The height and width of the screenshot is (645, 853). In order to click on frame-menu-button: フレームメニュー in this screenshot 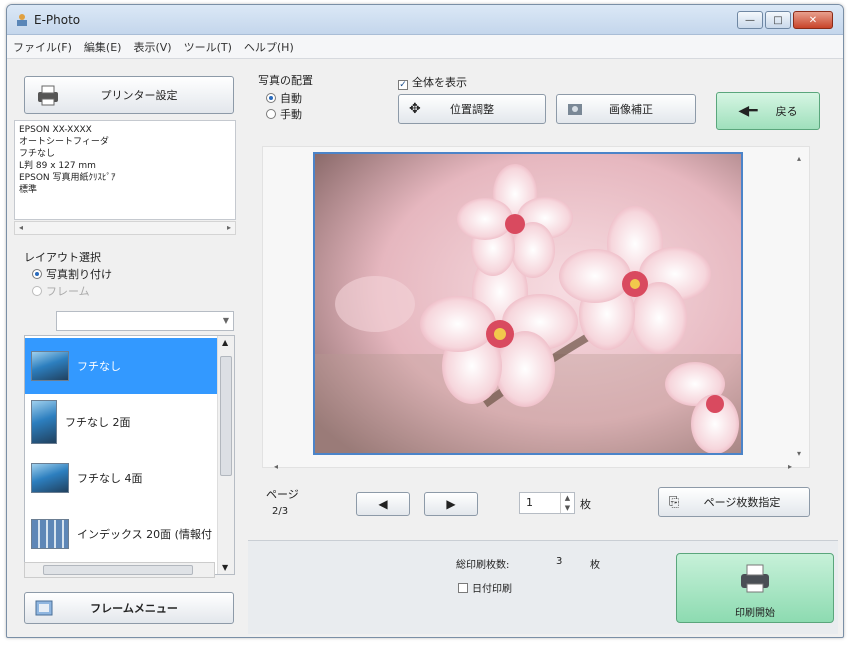, I will do `click(129, 608)`.